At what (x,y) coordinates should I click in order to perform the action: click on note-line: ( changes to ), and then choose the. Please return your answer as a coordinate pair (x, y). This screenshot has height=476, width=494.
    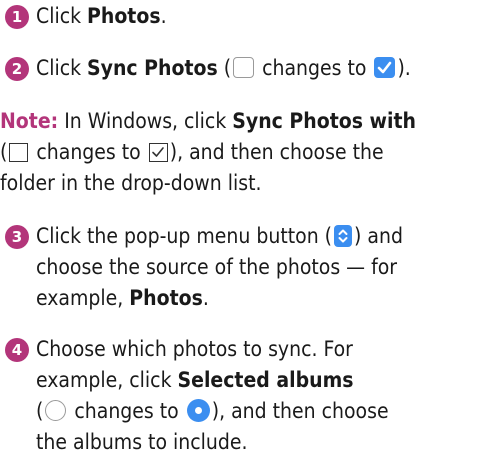
    Looking at the image, I should click on (247, 152).